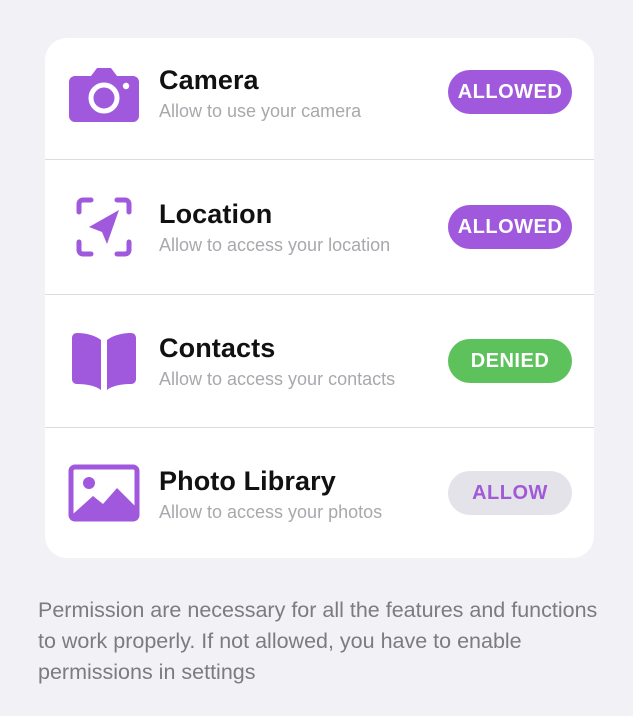 Image resolution: width=633 pixels, height=716 pixels. What do you see at coordinates (275, 245) in the screenshot?
I see `permission-description: Allow to access your location` at bounding box center [275, 245].